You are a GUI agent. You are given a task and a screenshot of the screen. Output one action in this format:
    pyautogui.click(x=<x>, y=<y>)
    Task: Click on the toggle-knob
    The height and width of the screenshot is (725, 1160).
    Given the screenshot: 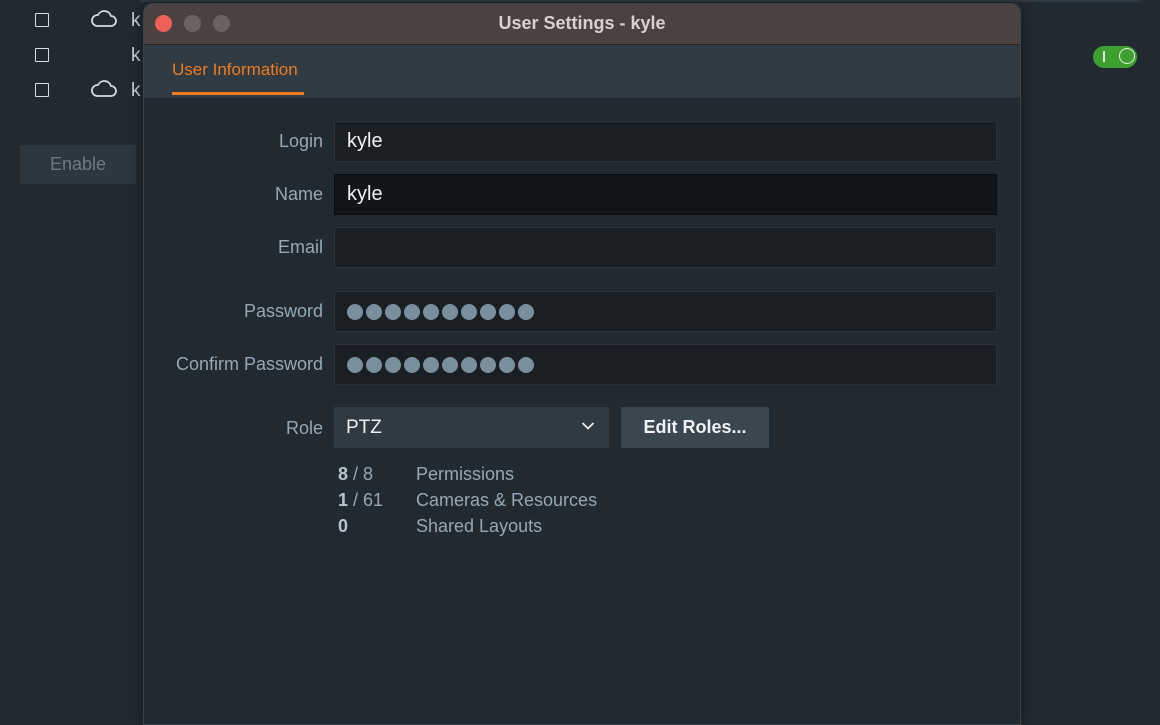 What is the action you would take?
    pyautogui.click(x=1127, y=56)
    